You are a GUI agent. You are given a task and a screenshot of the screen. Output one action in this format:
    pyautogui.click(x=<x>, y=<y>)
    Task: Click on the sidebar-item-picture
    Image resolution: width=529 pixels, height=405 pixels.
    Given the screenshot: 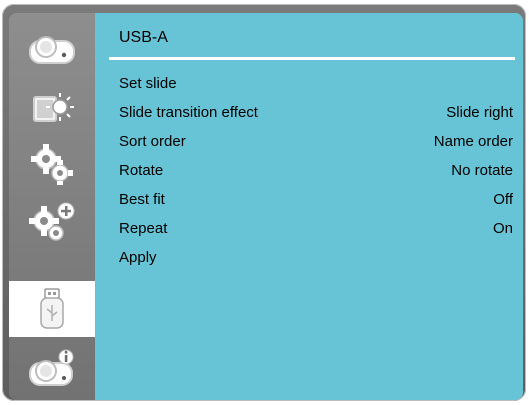 What is the action you would take?
    pyautogui.click(x=52, y=107)
    